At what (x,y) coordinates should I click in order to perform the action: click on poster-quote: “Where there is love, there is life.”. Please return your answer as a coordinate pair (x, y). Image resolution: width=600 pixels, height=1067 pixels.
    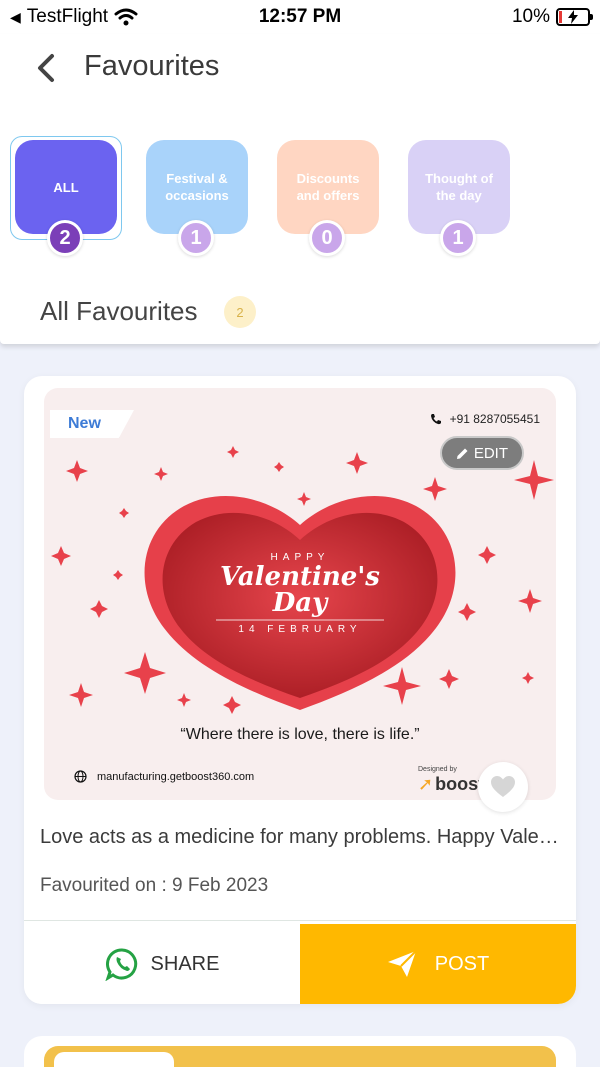
    Looking at the image, I should click on (300, 734).